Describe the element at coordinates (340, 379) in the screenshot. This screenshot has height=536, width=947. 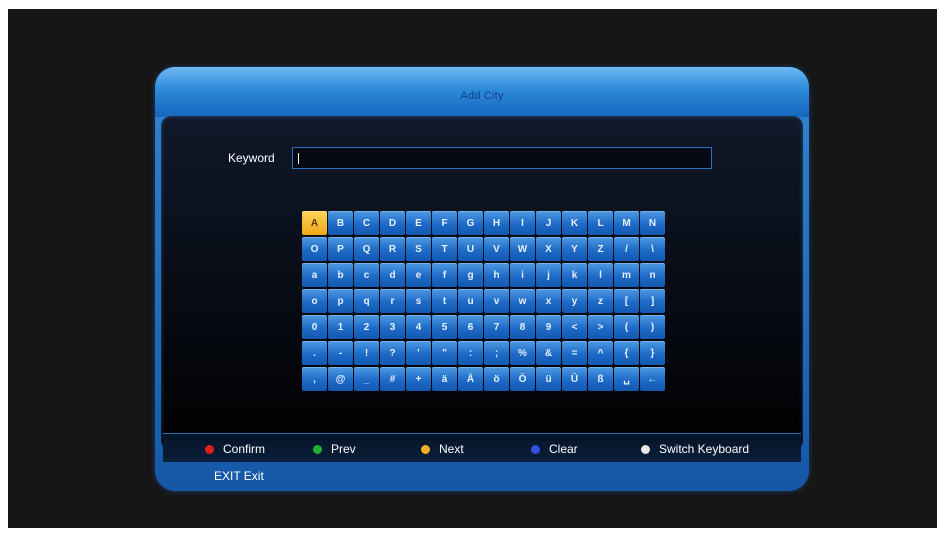
I see `keyboard-key: @` at that location.